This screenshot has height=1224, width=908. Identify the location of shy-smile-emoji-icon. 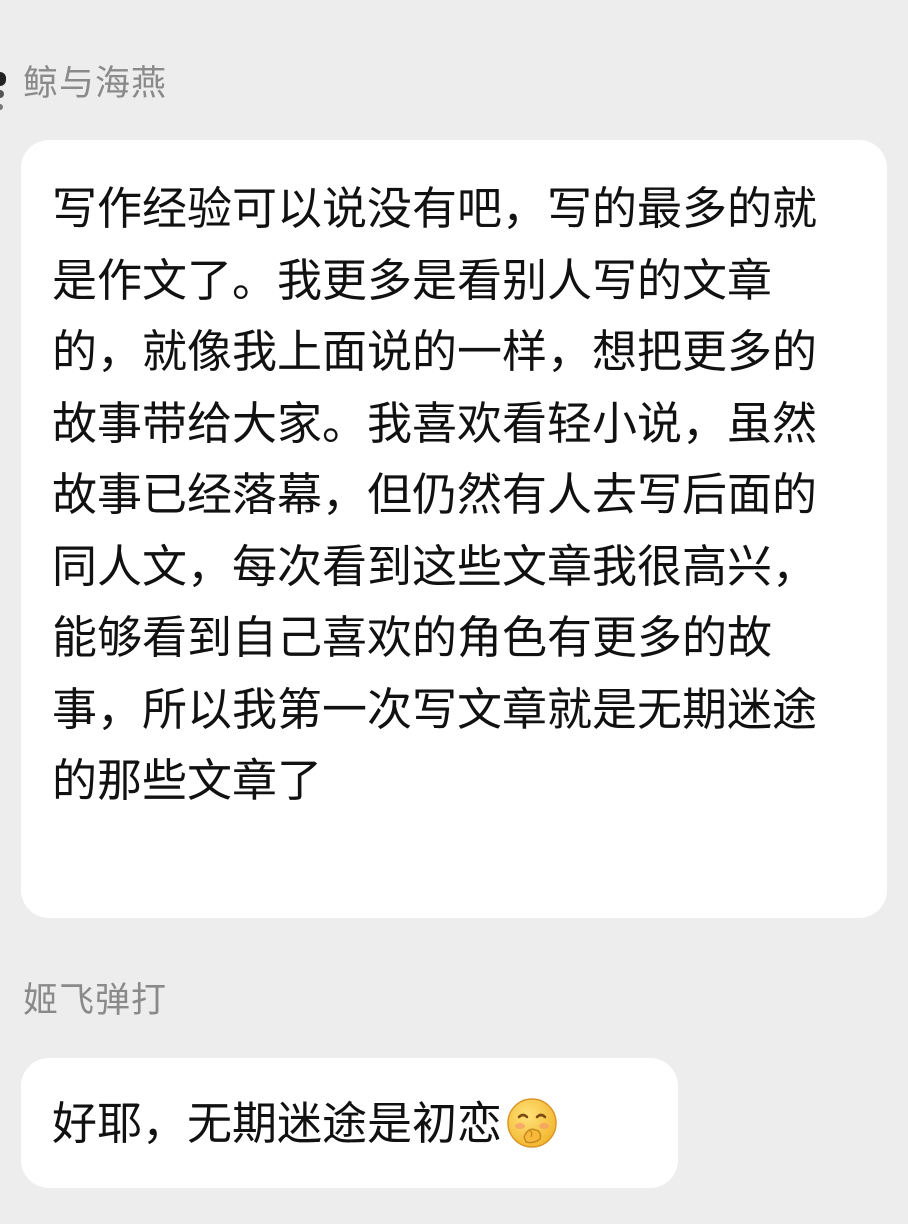
(532, 1123).